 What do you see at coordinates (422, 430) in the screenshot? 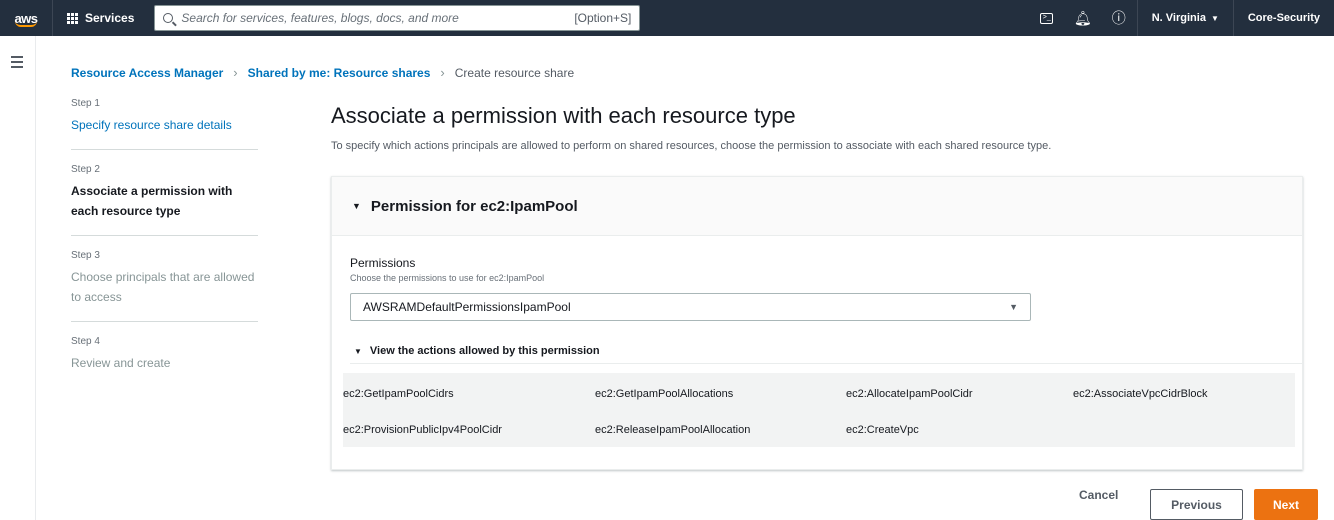
I see `action-item: ec2:ProvisionPublicIpv4PoolCidr` at bounding box center [422, 430].